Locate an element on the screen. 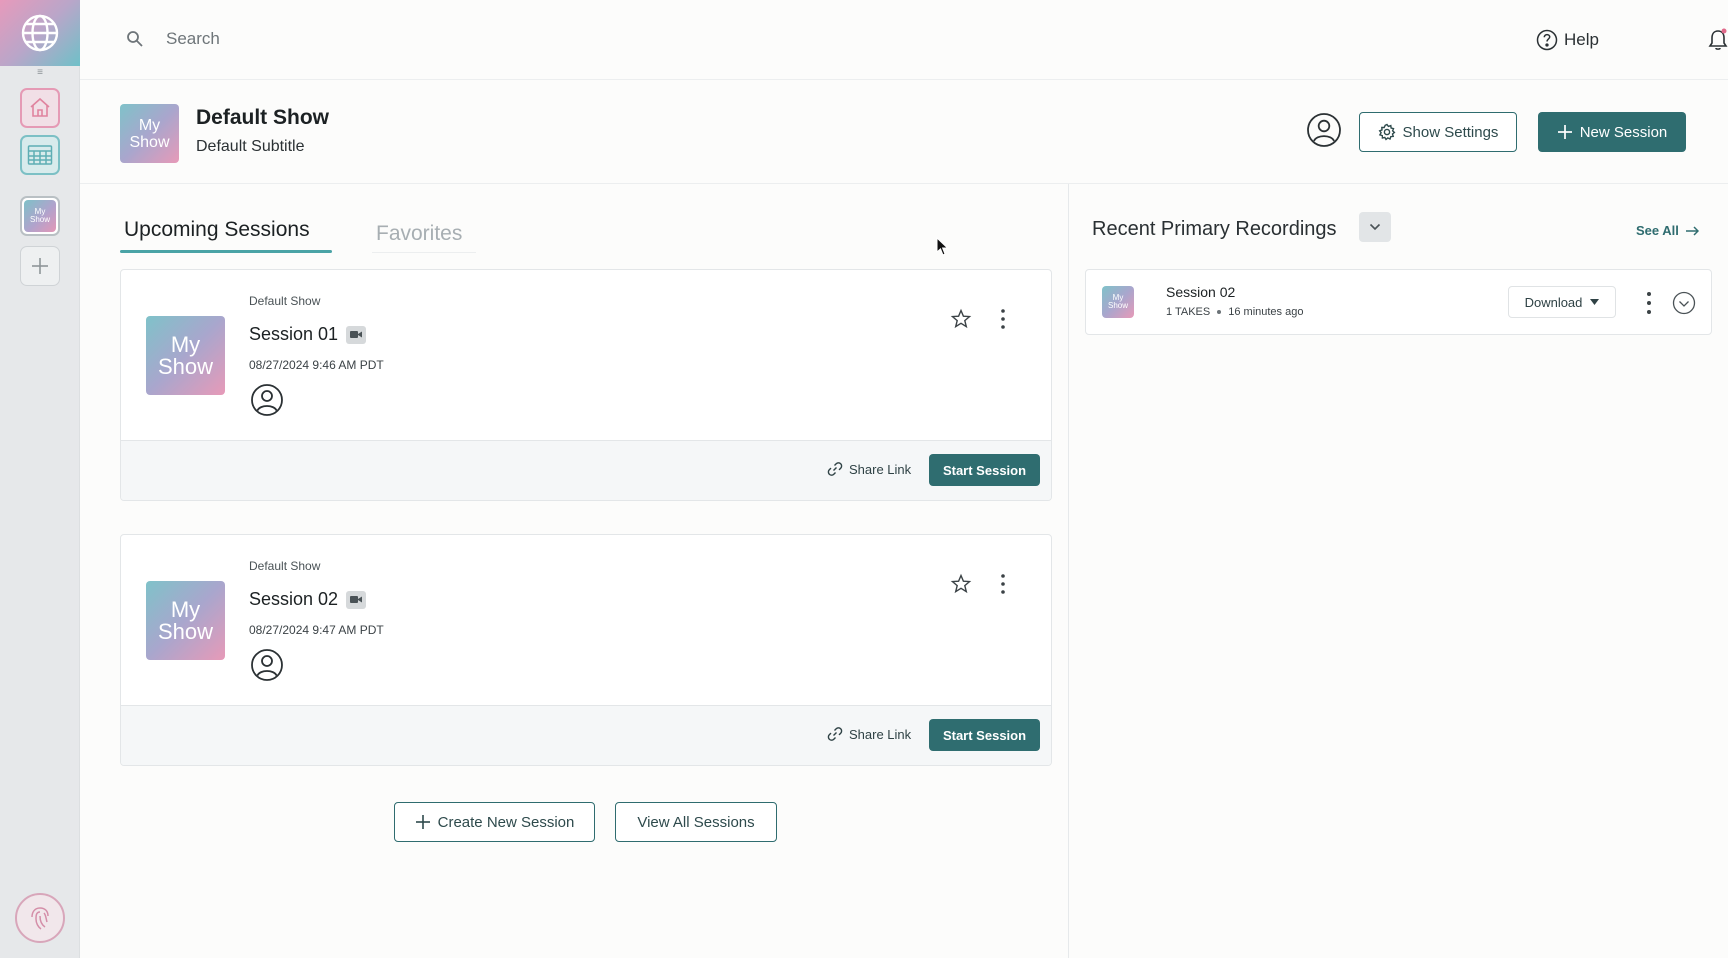 This screenshot has height=958, width=1728. help-button: Help is located at coordinates (1567, 40).